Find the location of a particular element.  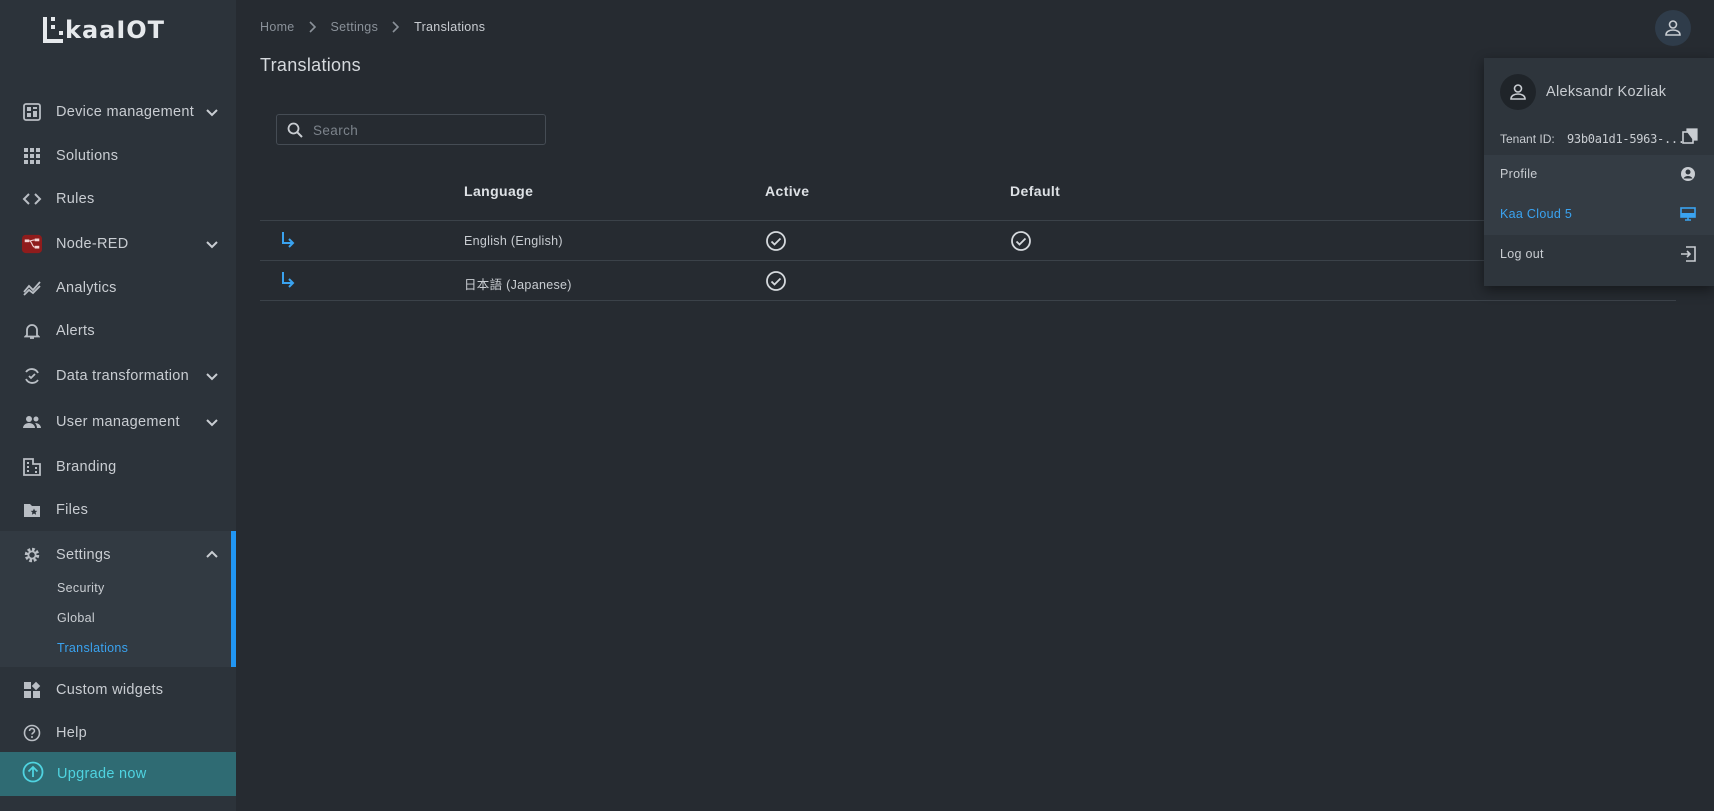

settings-group: Settings Security Global Translations is located at coordinates (118, 599).